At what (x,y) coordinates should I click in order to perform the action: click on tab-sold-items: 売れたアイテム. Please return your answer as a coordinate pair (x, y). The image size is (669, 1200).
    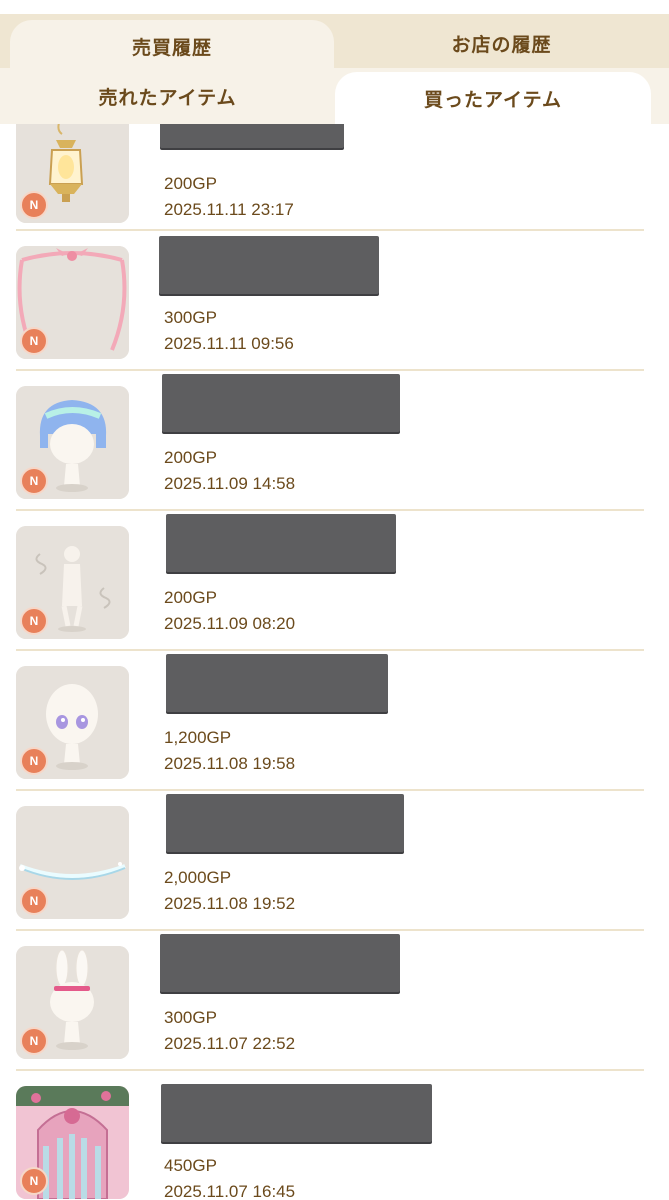
    Looking at the image, I should click on (167, 96).